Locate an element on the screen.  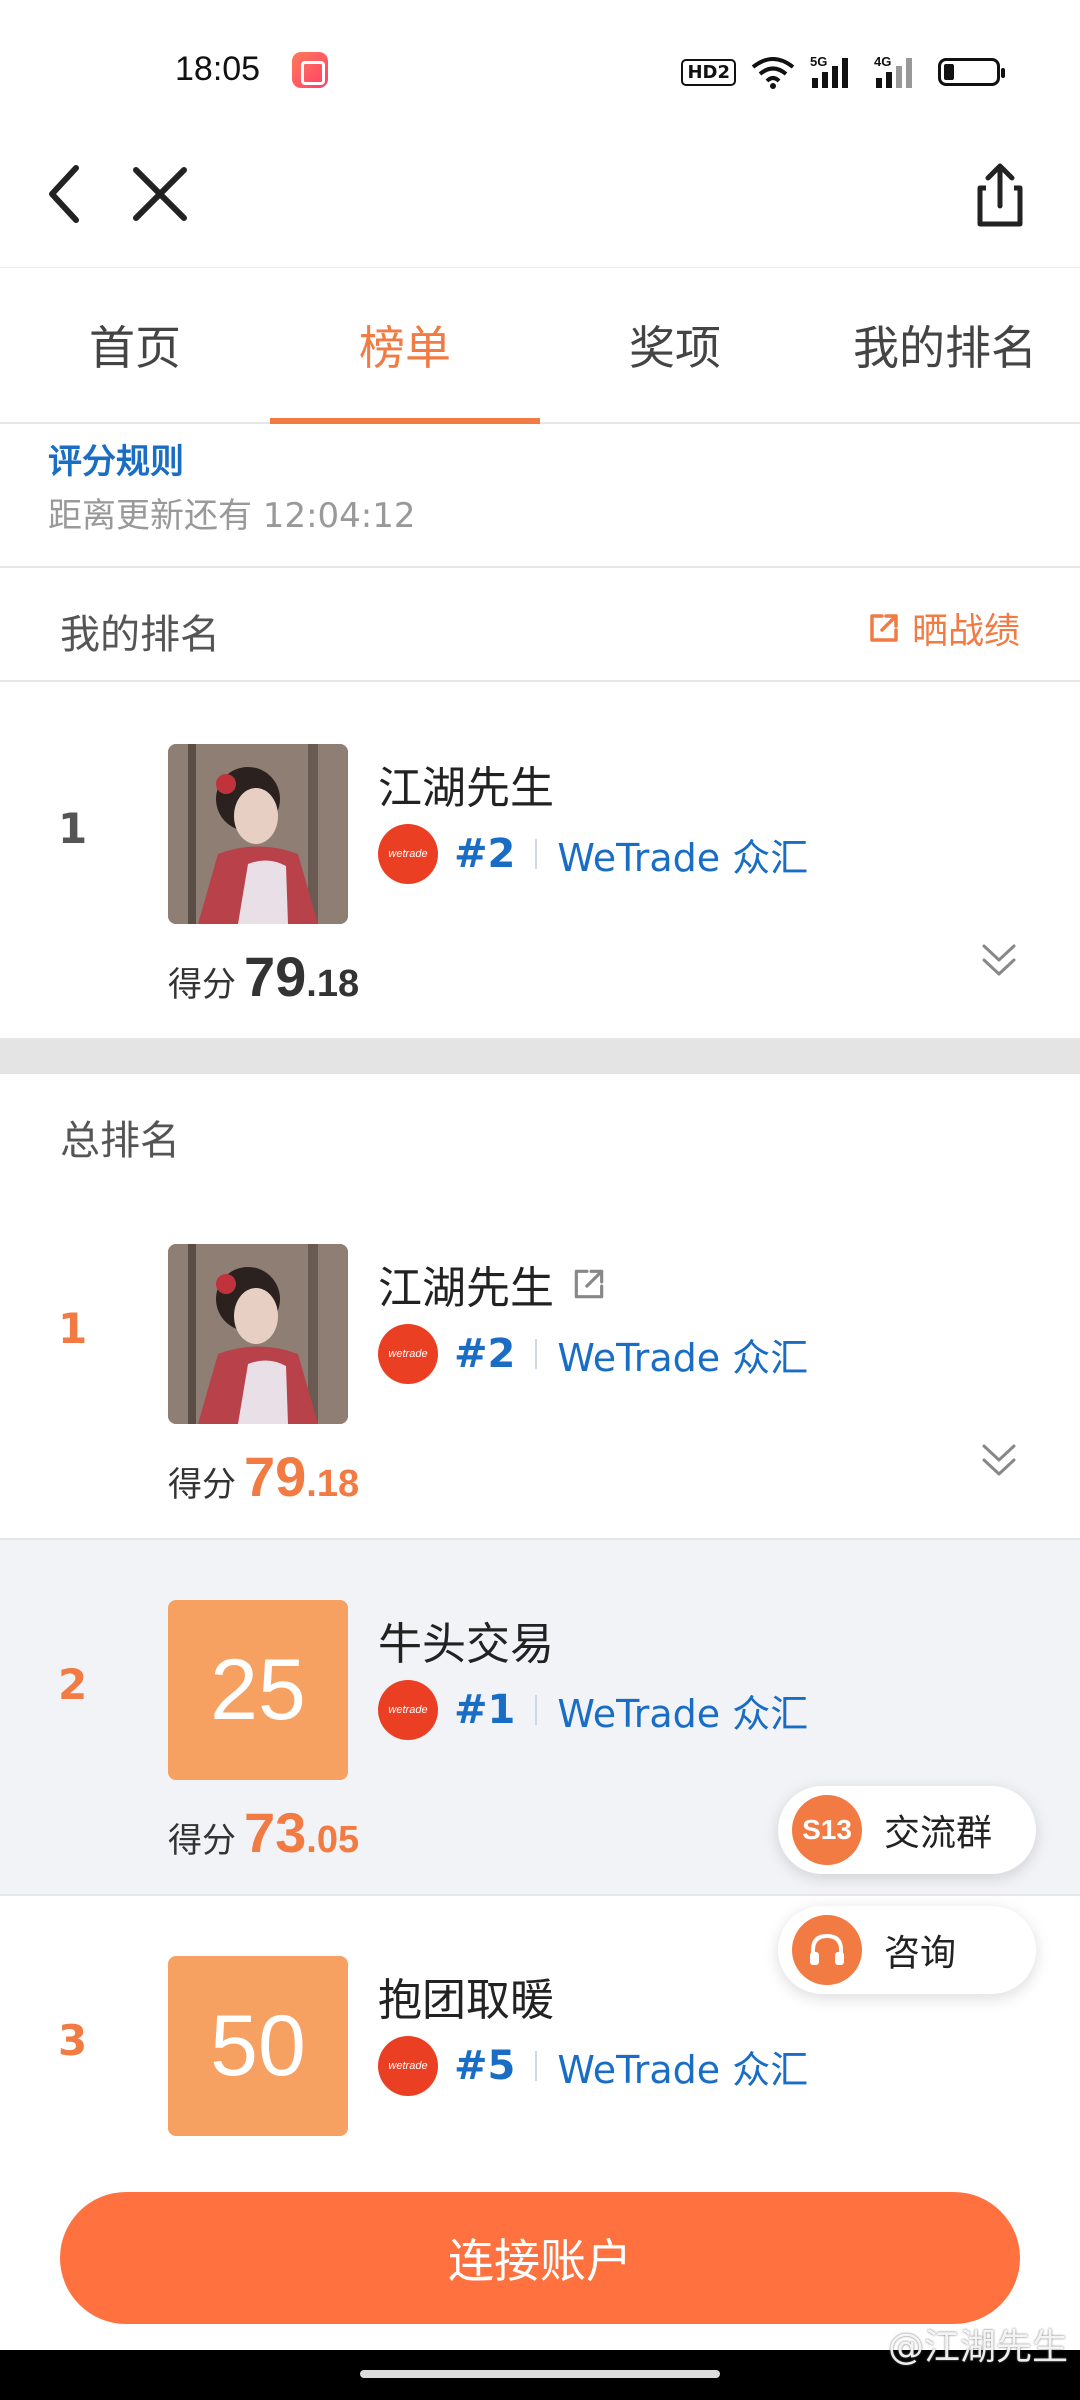
signal-4g-label: 4G is located at coordinates (882, 61).